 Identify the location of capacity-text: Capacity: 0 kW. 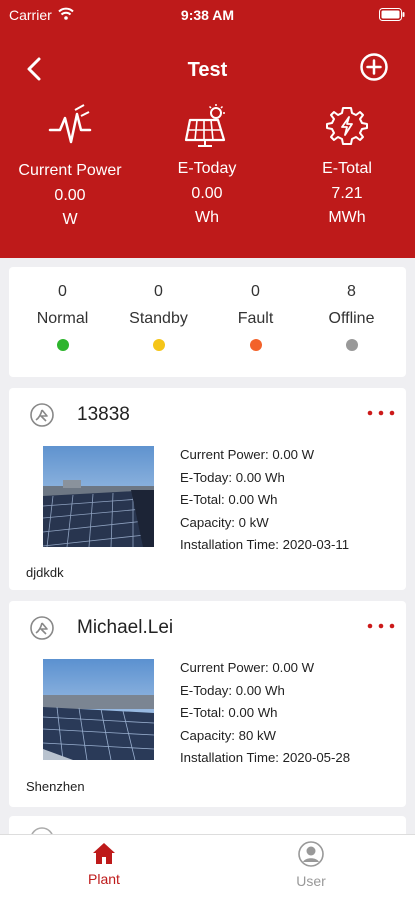
(224, 522).